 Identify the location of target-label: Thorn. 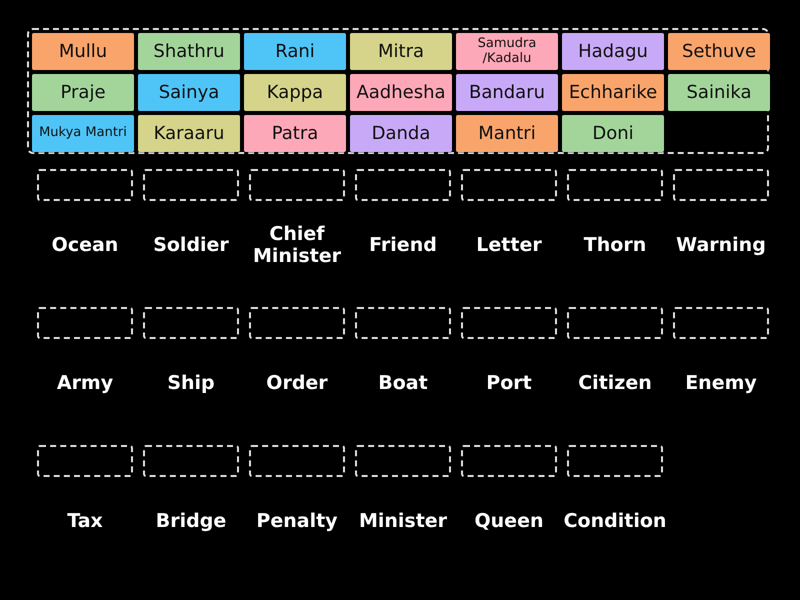
(615, 246).